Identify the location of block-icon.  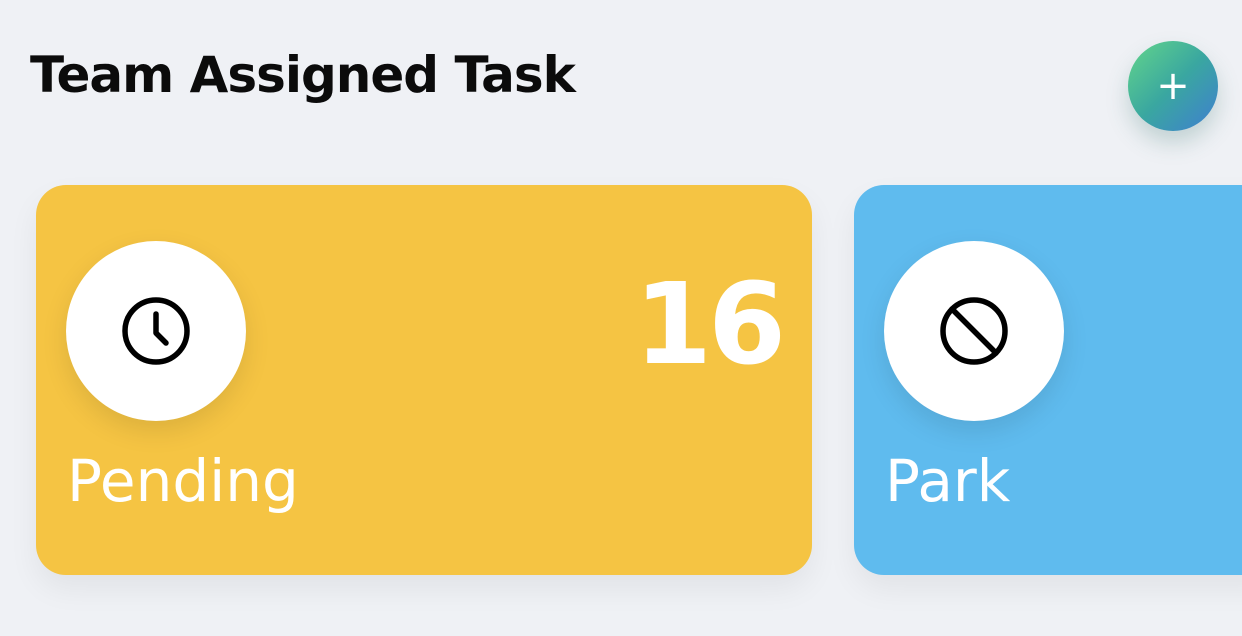
(974, 331).